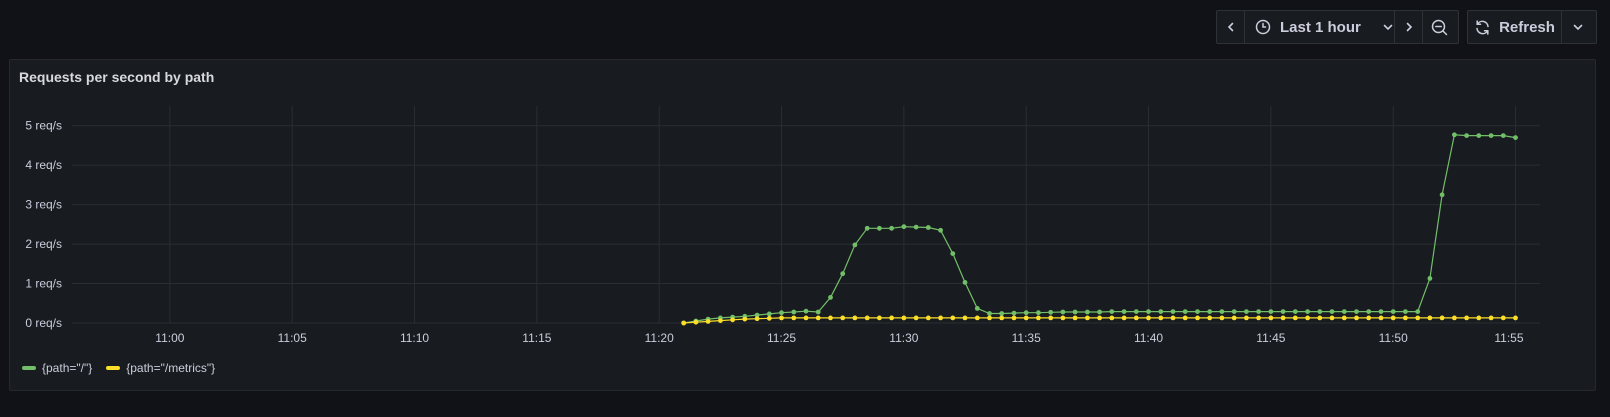  What do you see at coordinates (160, 368) in the screenshot?
I see `legend-item-metrics: {path="/metrics"}` at bounding box center [160, 368].